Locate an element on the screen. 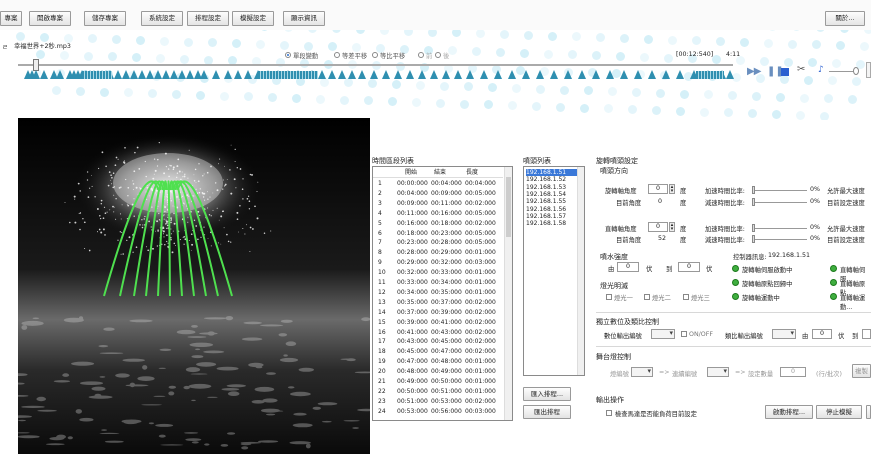 The width and height of the screenshot is (871, 454). onoff-checkbox is located at coordinates (684, 334).